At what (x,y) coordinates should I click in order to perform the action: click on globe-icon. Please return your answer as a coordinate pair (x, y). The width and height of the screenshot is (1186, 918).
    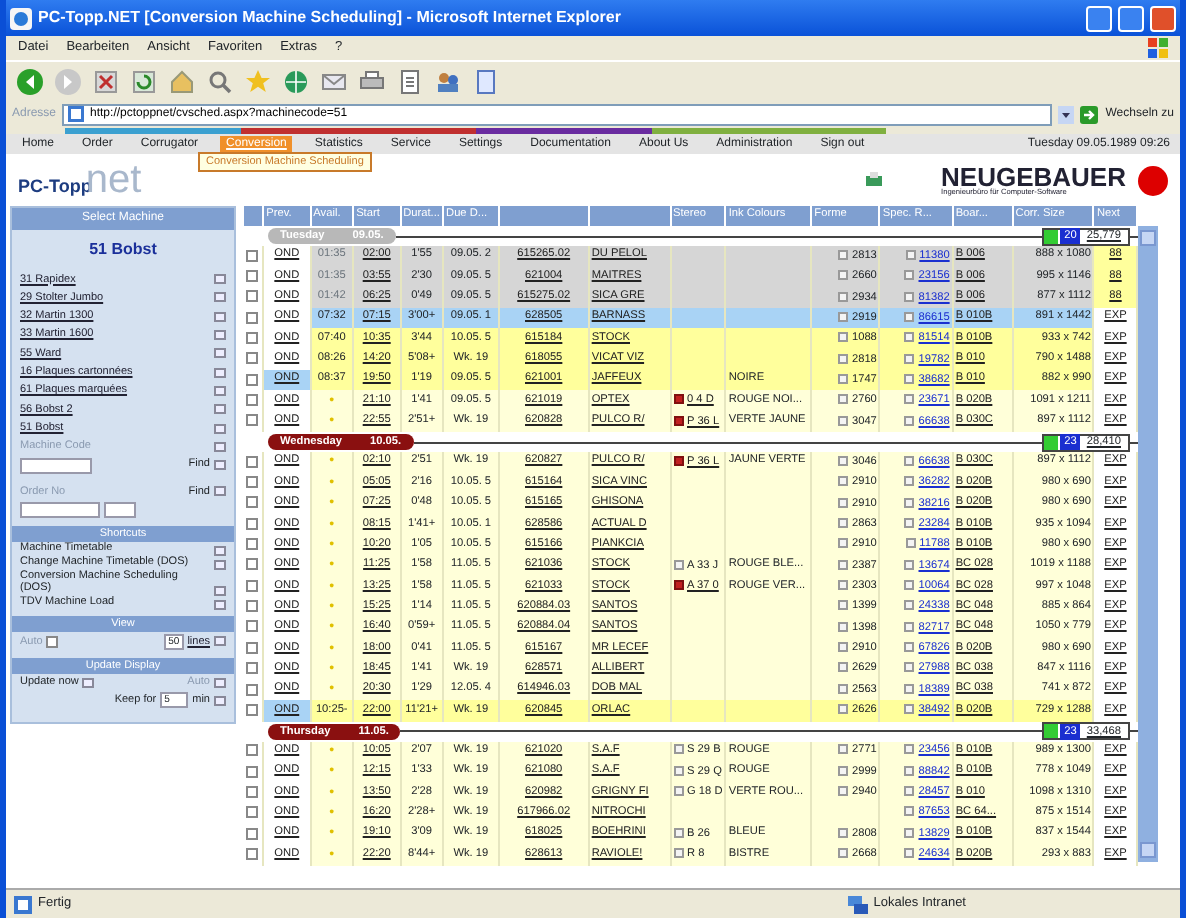
    Looking at the image, I should click on (296, 81).